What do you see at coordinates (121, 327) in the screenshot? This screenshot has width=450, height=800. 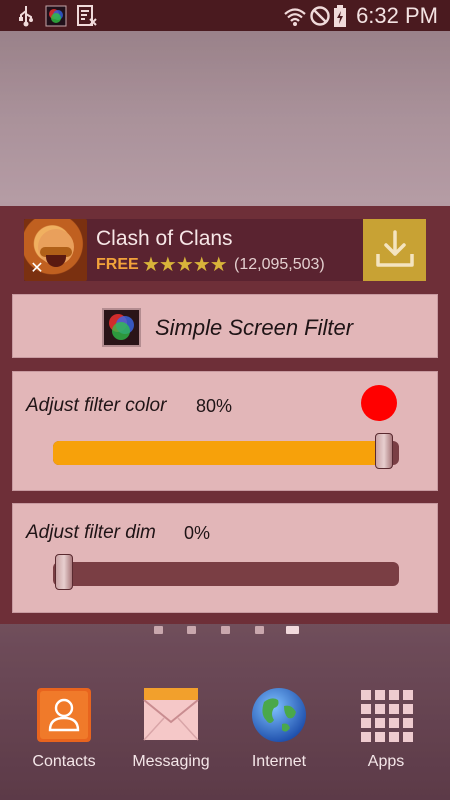 I see `app-logo-icon` at bounding box center [121, 327].